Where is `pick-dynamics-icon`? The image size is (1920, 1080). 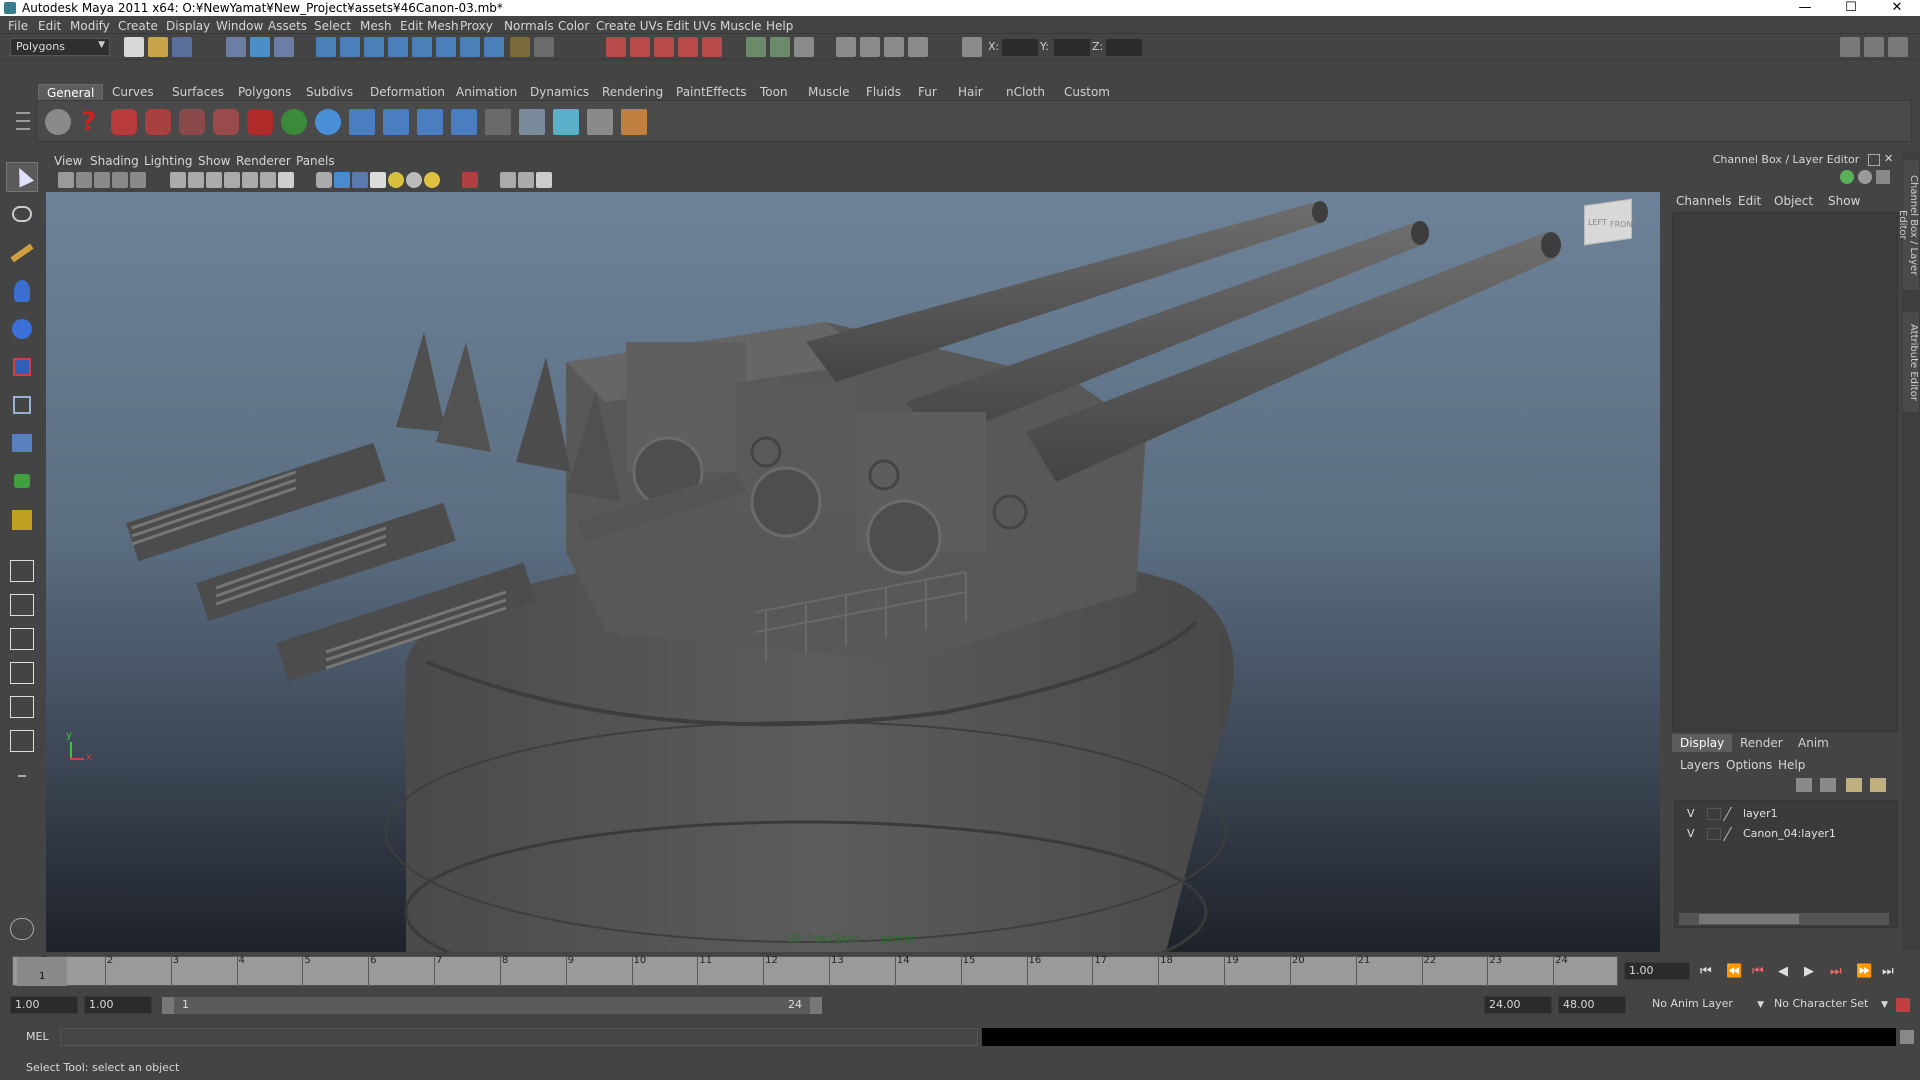 pick-dynamics-icon is located at coordinates (446, 47).